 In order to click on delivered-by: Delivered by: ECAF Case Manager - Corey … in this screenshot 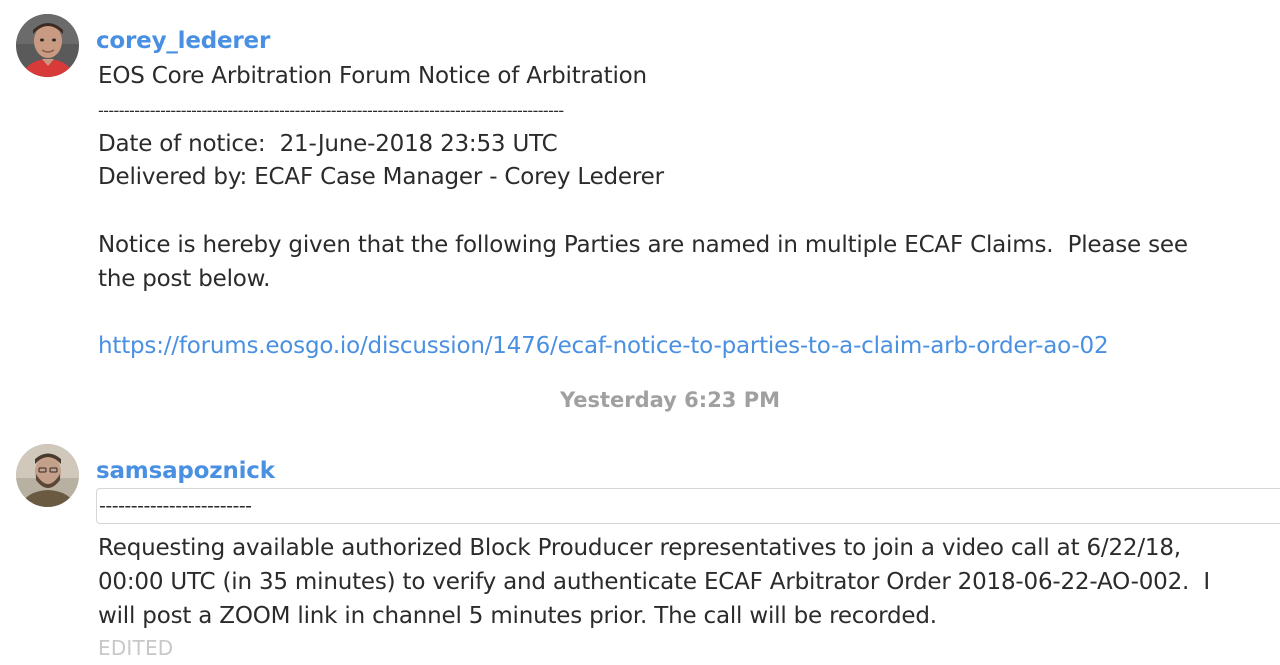, I will do `click(381, 177)`.